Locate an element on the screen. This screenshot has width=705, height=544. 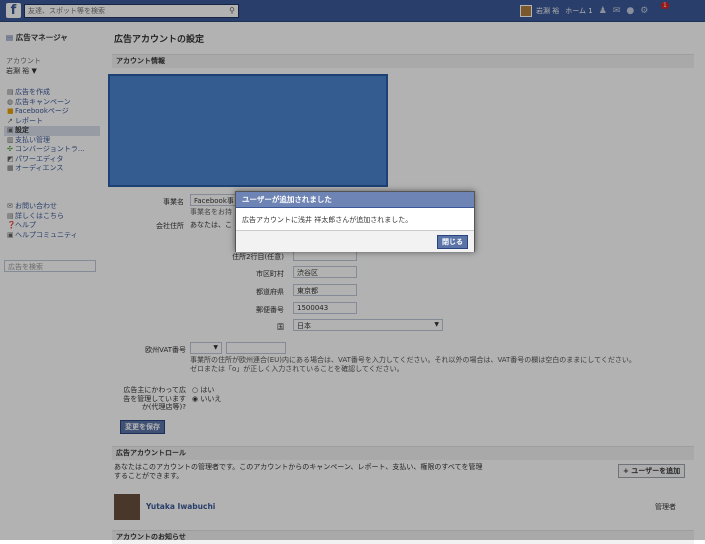
dialog-title: ユーザーが追加されました is located at coordinates (355, 200).